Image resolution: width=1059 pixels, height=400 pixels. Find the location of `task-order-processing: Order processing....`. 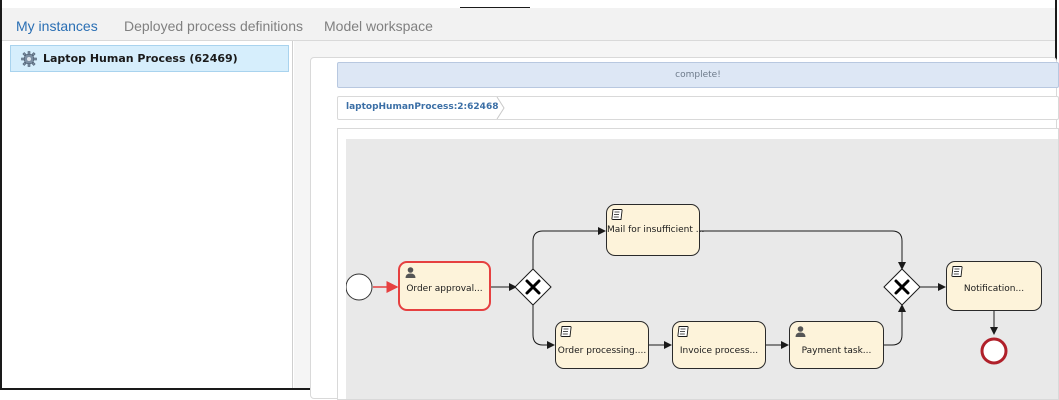

task-order-processing: Order processing.... is located at coordinates (602, 345).